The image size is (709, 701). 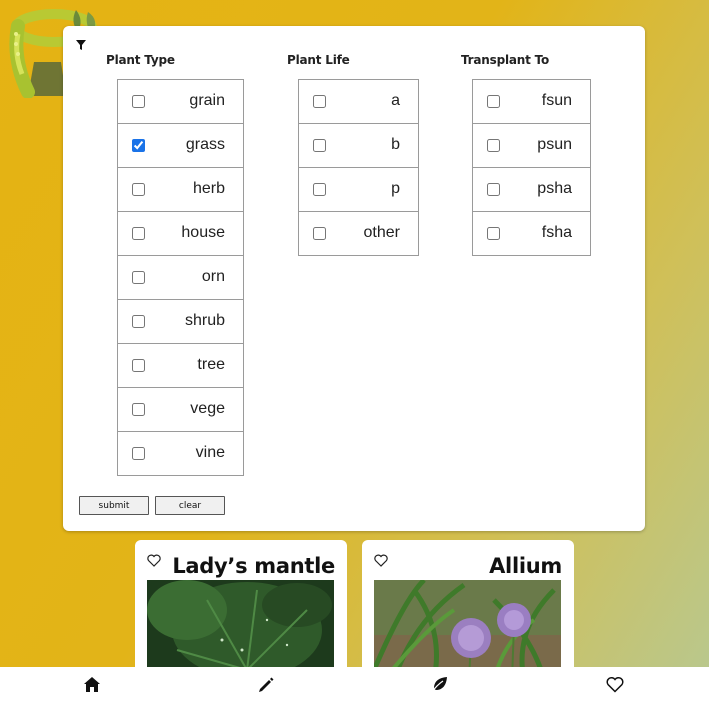 What do you see at coordinates (207, 408) in the screenshot?
I see `filter-option-label: vege` at bounding box center [207, 408].